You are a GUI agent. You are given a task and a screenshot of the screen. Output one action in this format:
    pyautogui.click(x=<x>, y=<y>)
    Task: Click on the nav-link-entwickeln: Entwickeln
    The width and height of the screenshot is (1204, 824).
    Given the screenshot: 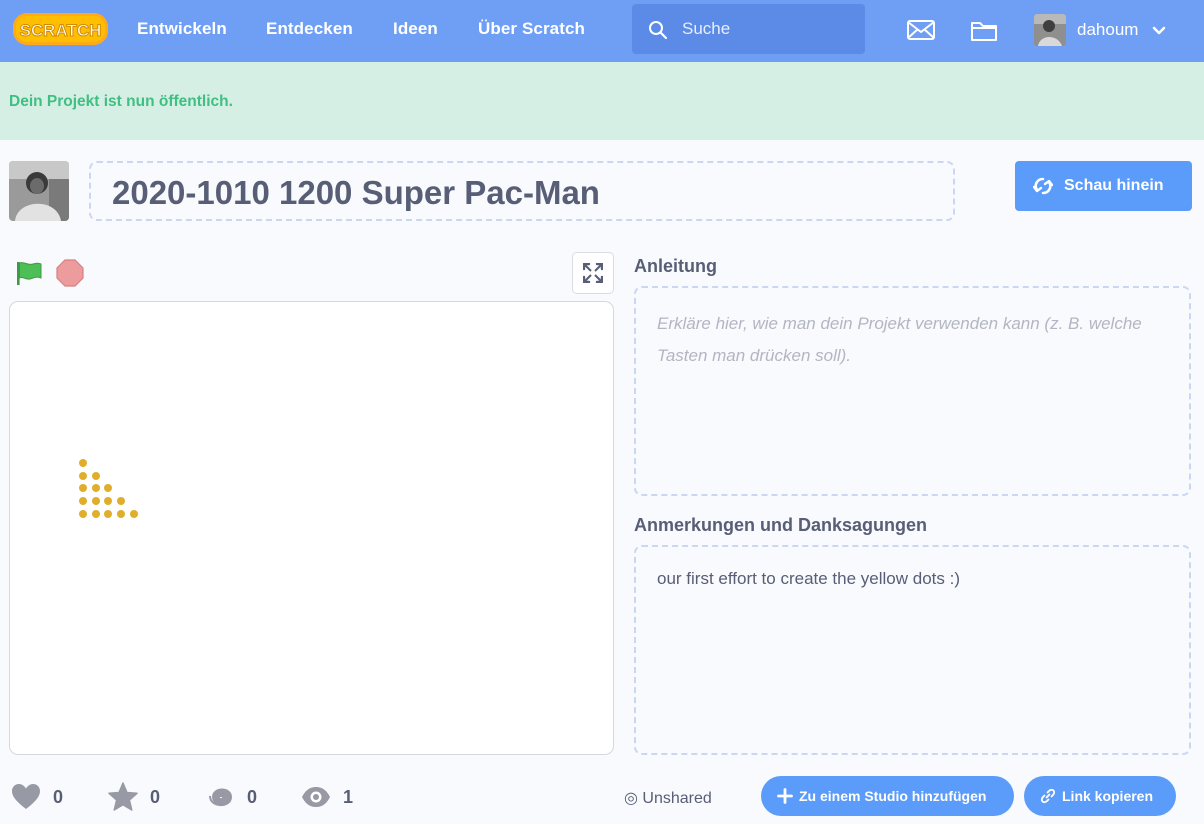 What is the action you would take?
    pyautogui.click(x=182, y=29)
    